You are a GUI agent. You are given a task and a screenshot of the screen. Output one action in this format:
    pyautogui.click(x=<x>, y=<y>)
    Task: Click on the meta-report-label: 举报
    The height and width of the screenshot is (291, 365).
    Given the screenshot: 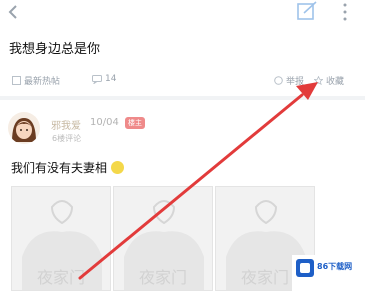 What is the action you would take?
    pyautogui.click(x=295, y=82)
    